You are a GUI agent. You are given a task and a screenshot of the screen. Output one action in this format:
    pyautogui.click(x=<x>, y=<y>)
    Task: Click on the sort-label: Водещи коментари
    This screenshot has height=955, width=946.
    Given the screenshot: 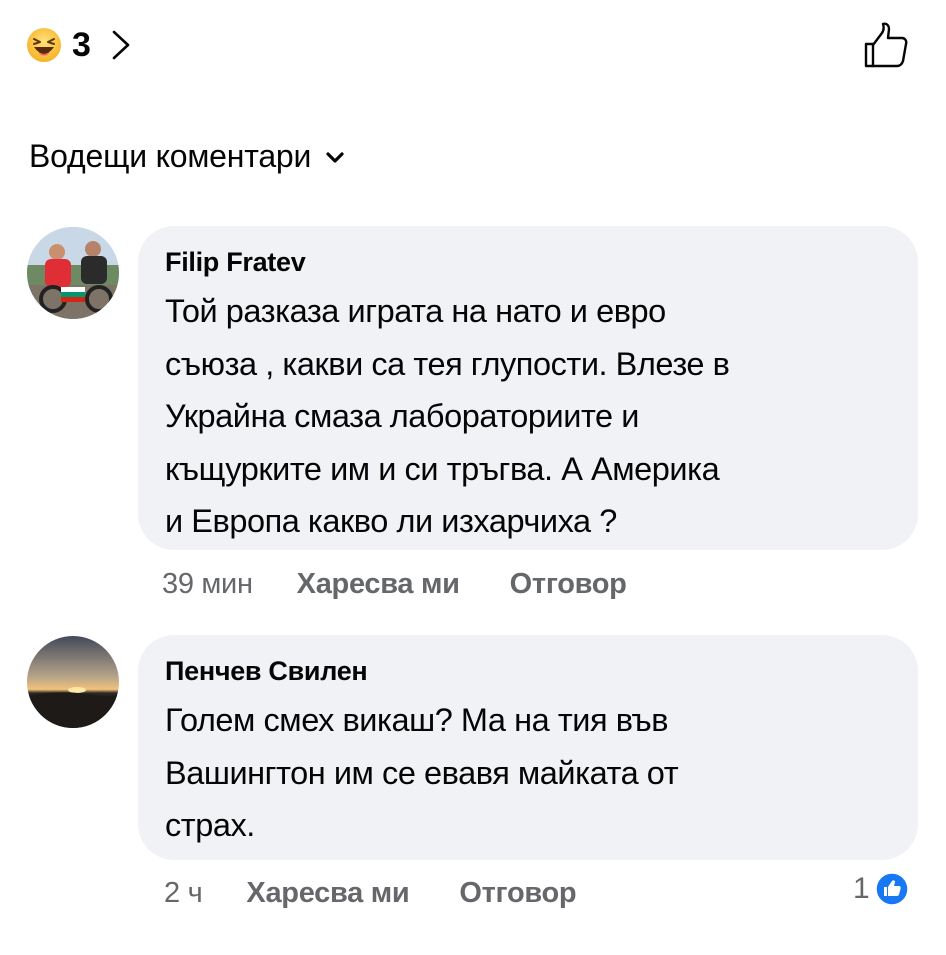 What is the action you would take?
    pyautogui.click(x=170, y=156)
    